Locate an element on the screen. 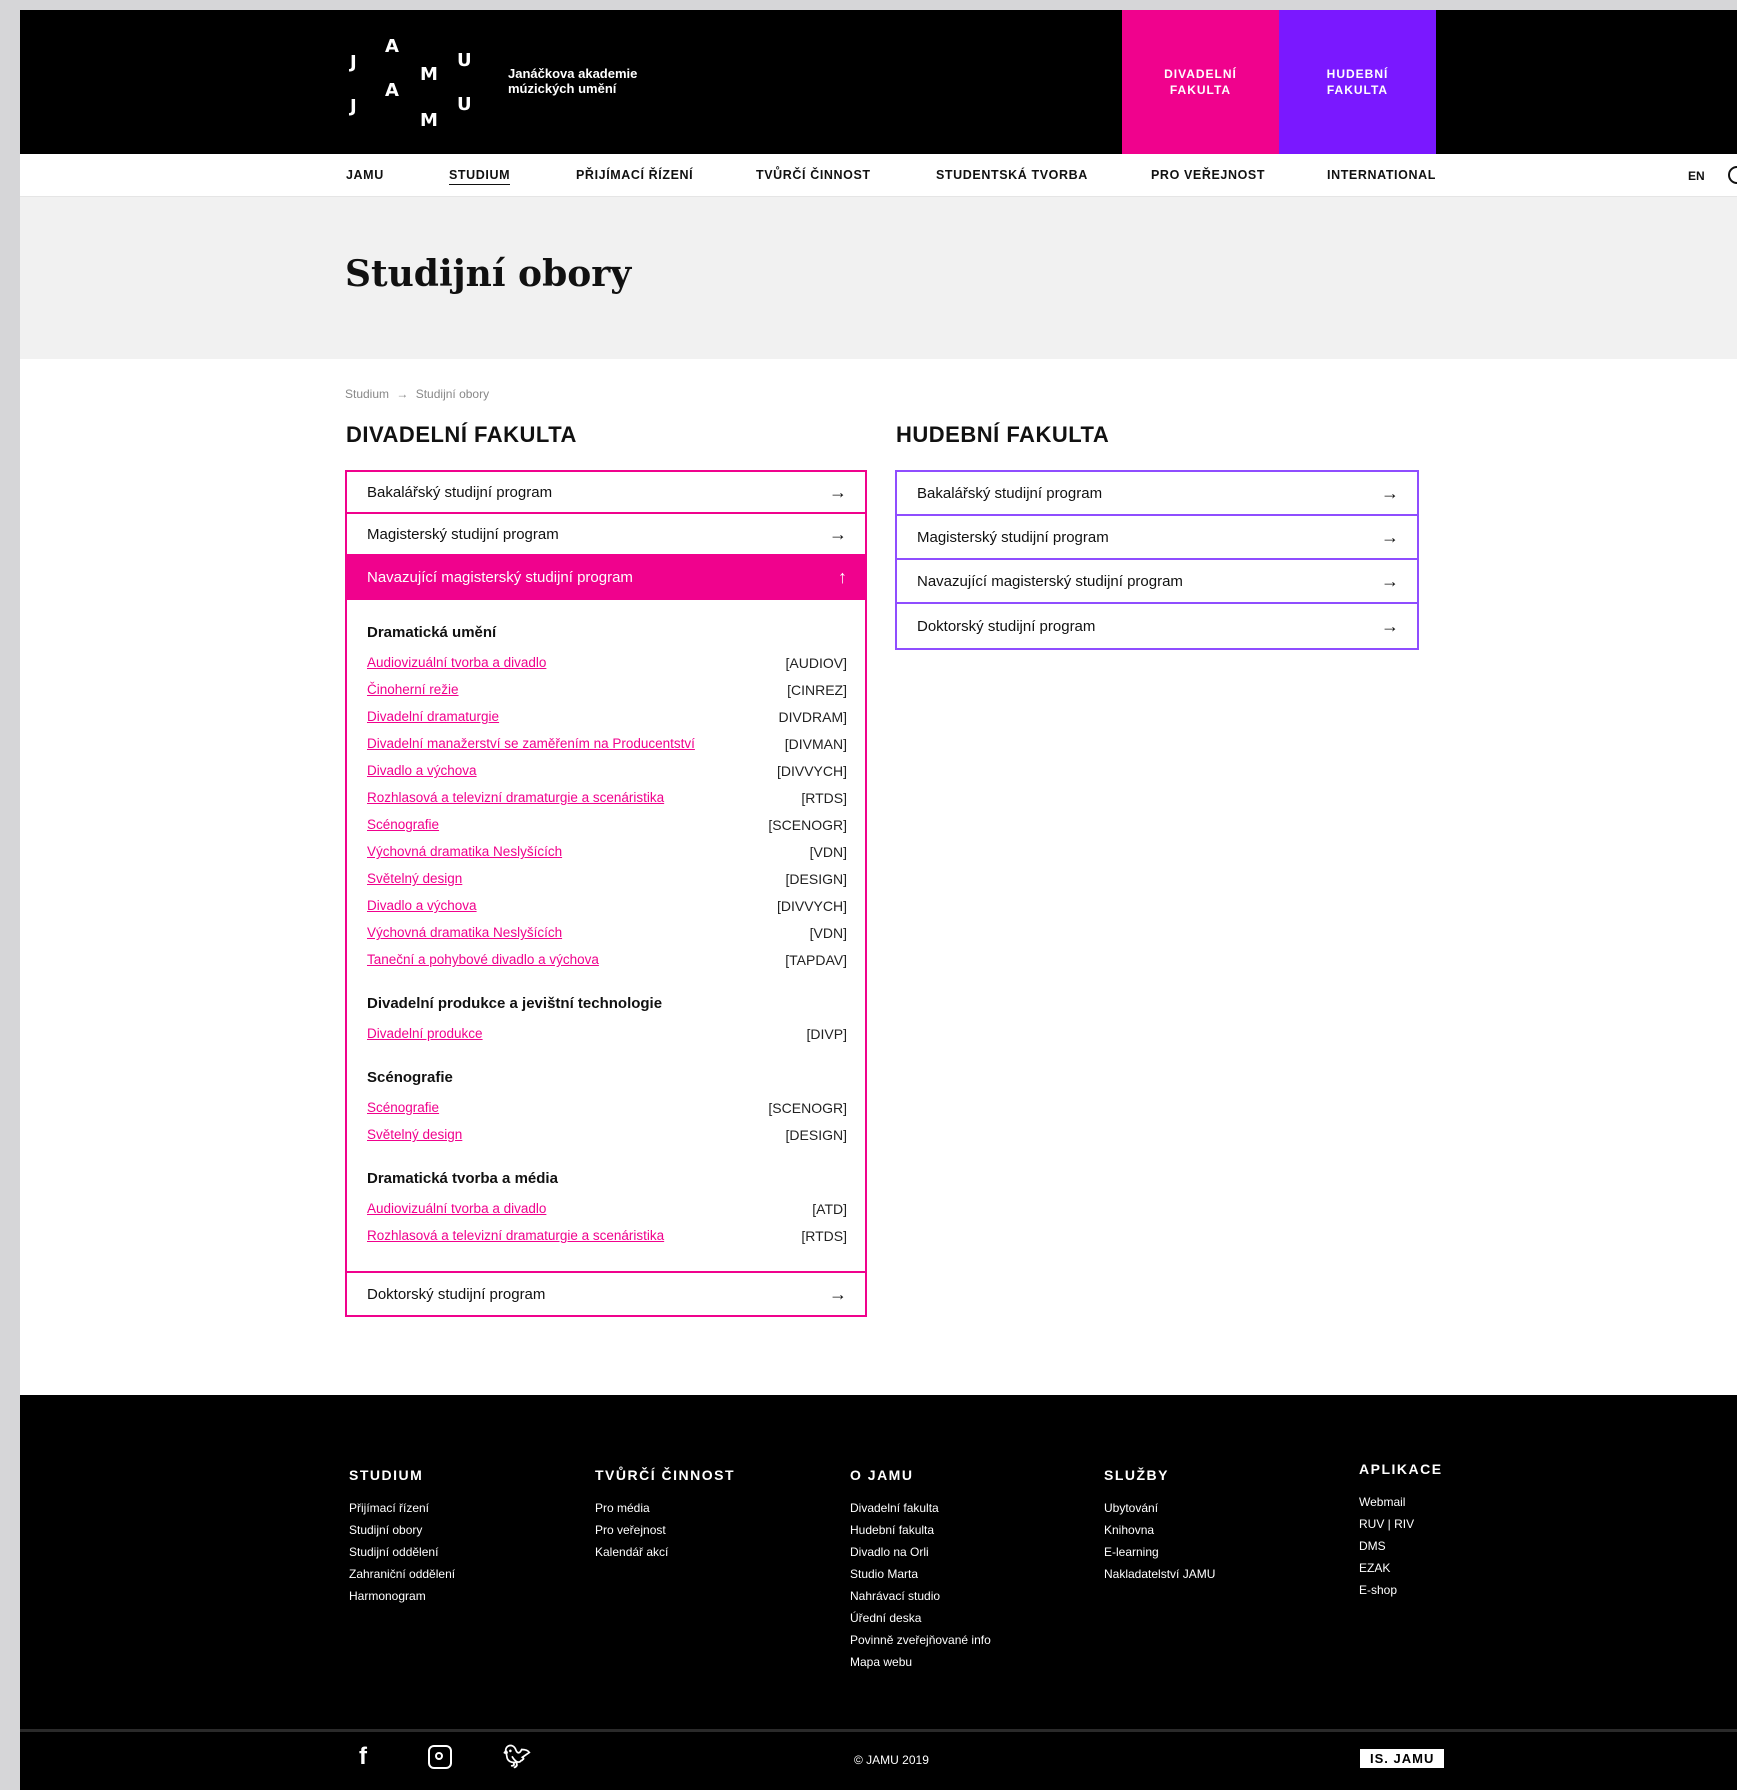 Image resolution: width=1737 pixels, height=1790 pixels. logo-letter: J is located at coordinates (353, 106).